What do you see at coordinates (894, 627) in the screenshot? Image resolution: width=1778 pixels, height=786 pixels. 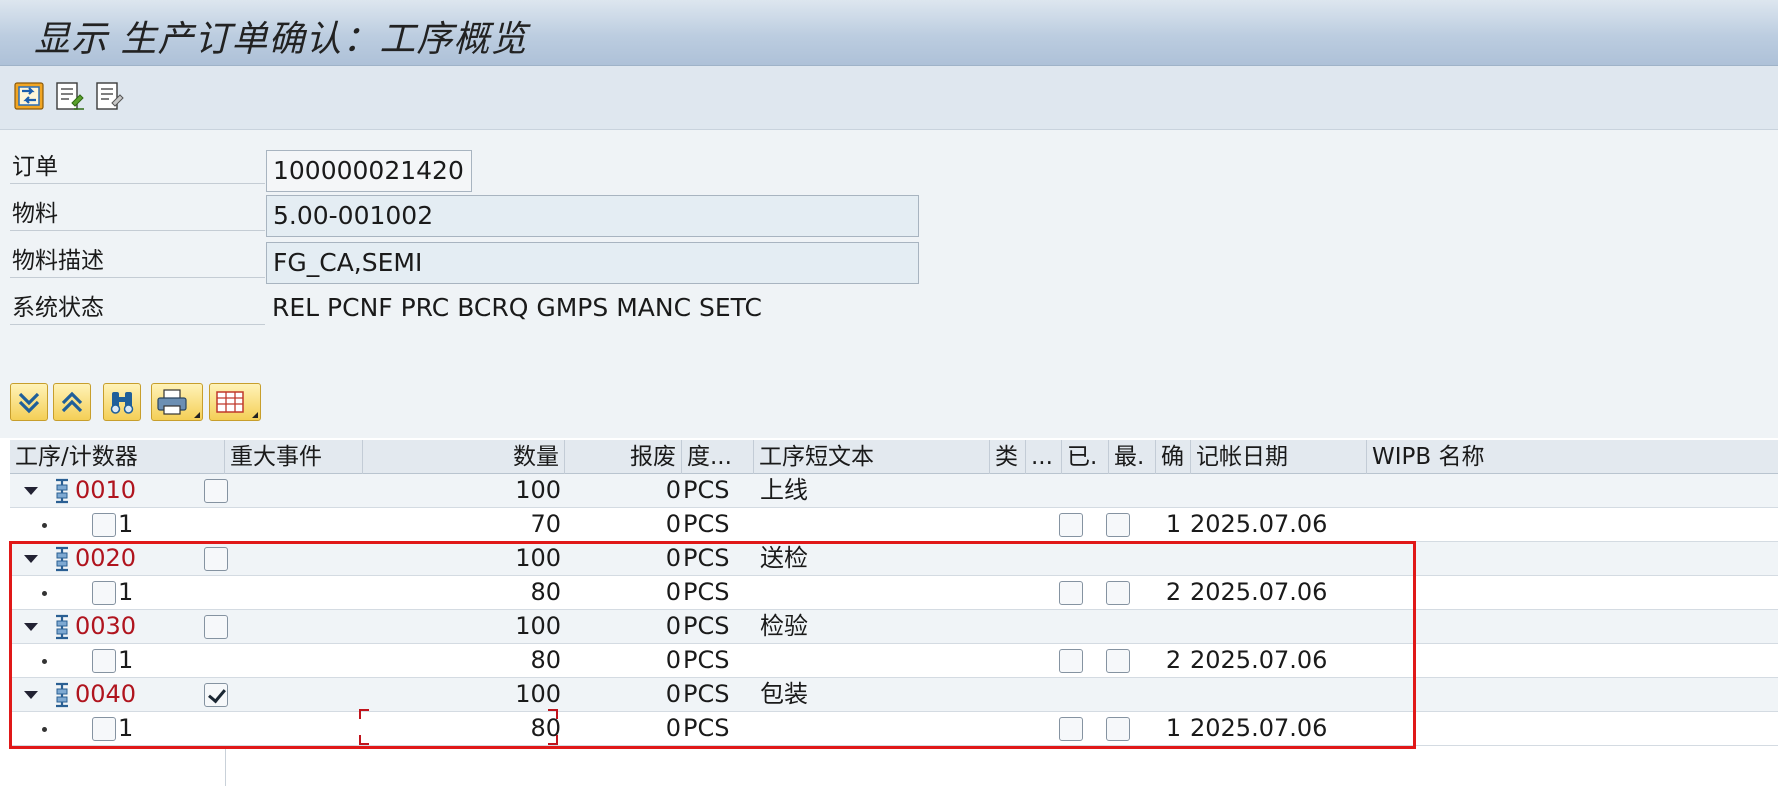 I see `operation-row: 0030 检验 100 0 PCS` at bounding box center [894, 627].